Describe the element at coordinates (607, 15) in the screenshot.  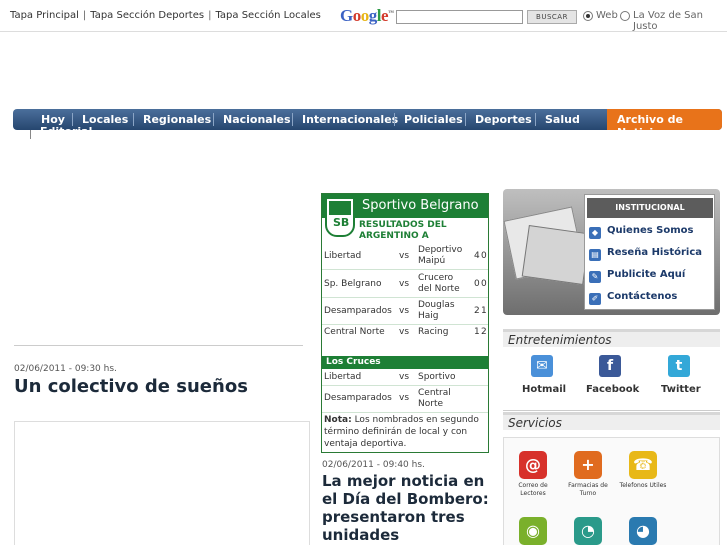
I see `radio-web-label: Web` at that location.